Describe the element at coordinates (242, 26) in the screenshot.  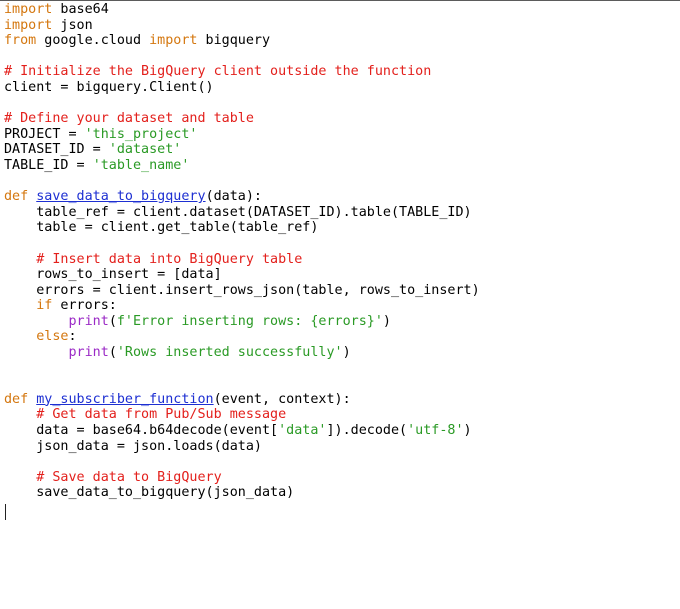
I see `code-line: import json` at that location.